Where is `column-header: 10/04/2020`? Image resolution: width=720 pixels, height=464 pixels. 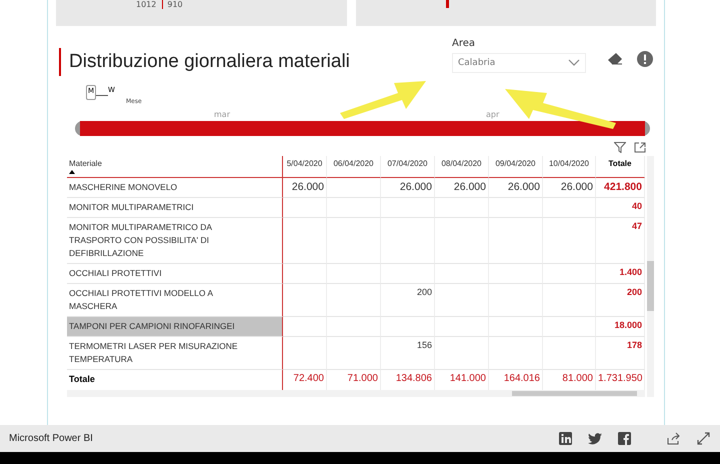 column-header: 10/04/2020 is located at coordinates (569, 167).